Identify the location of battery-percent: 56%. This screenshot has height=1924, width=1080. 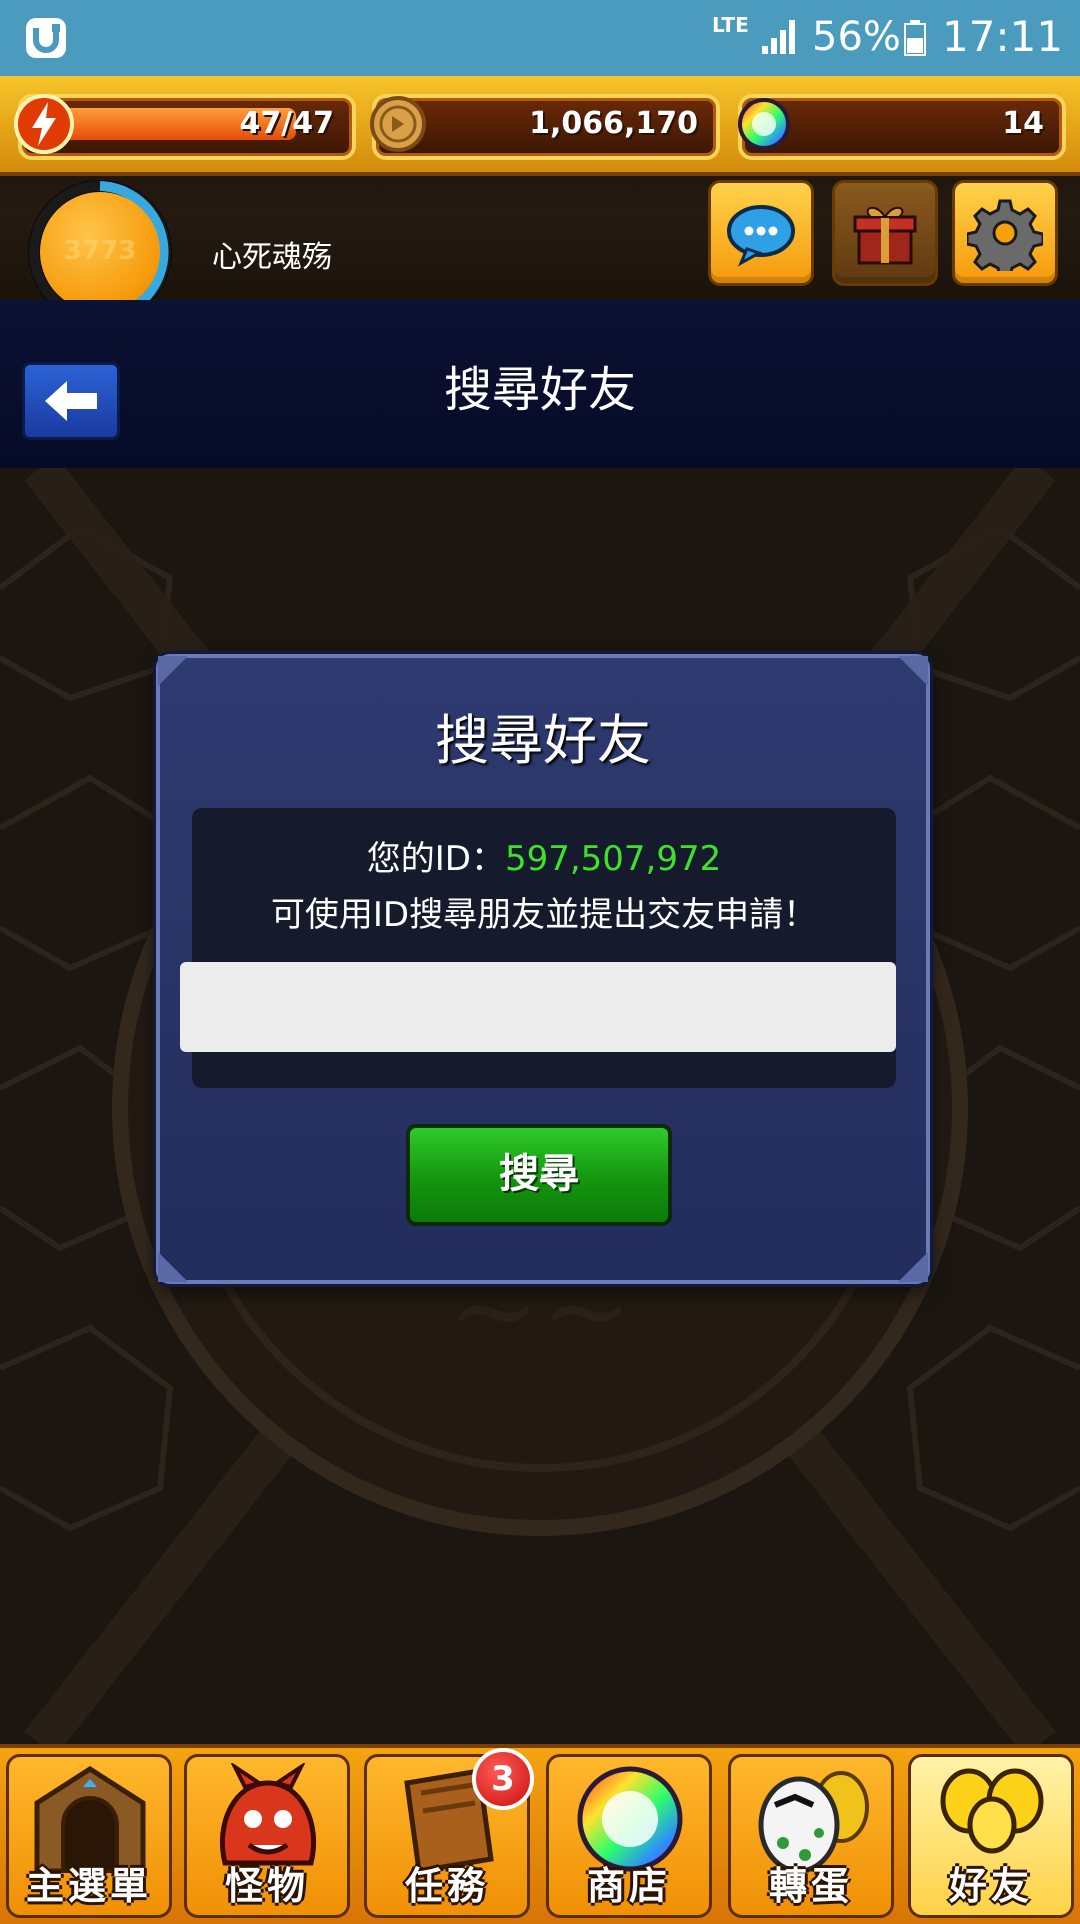
(856, 37).